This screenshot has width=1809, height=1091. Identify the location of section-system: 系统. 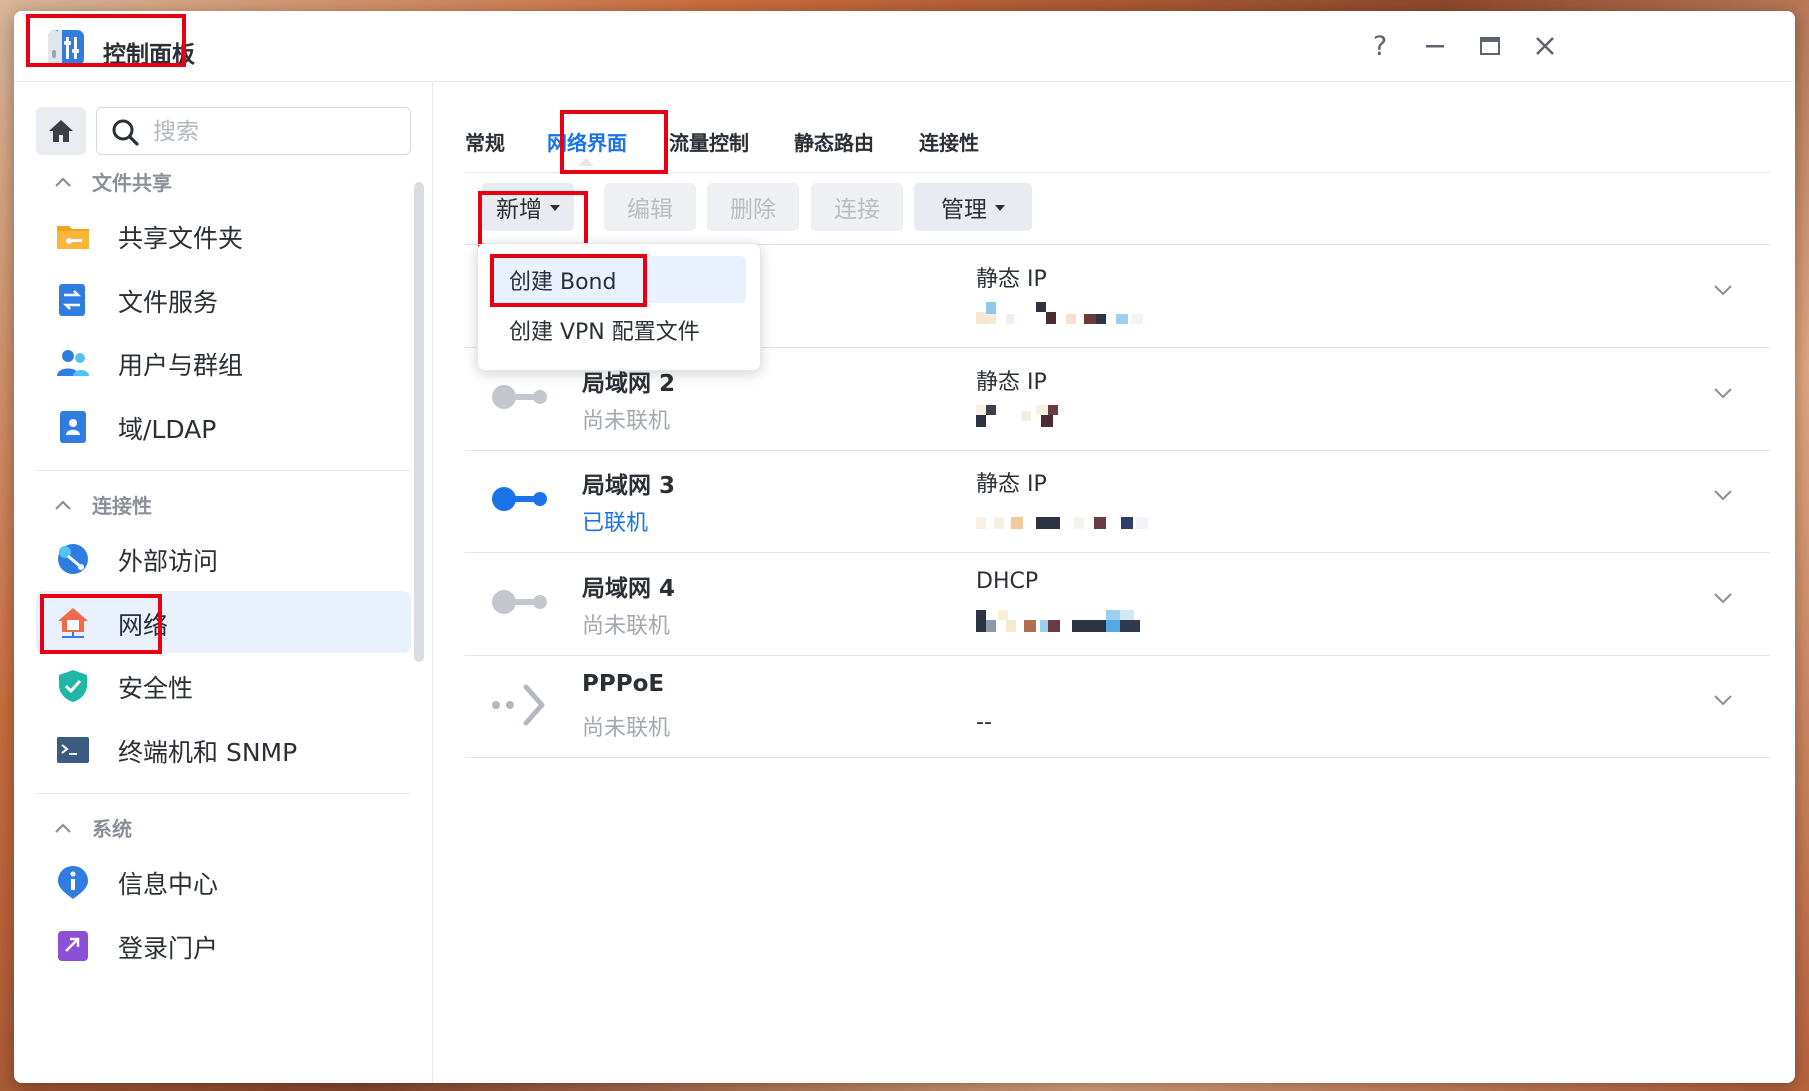
(93, 827).